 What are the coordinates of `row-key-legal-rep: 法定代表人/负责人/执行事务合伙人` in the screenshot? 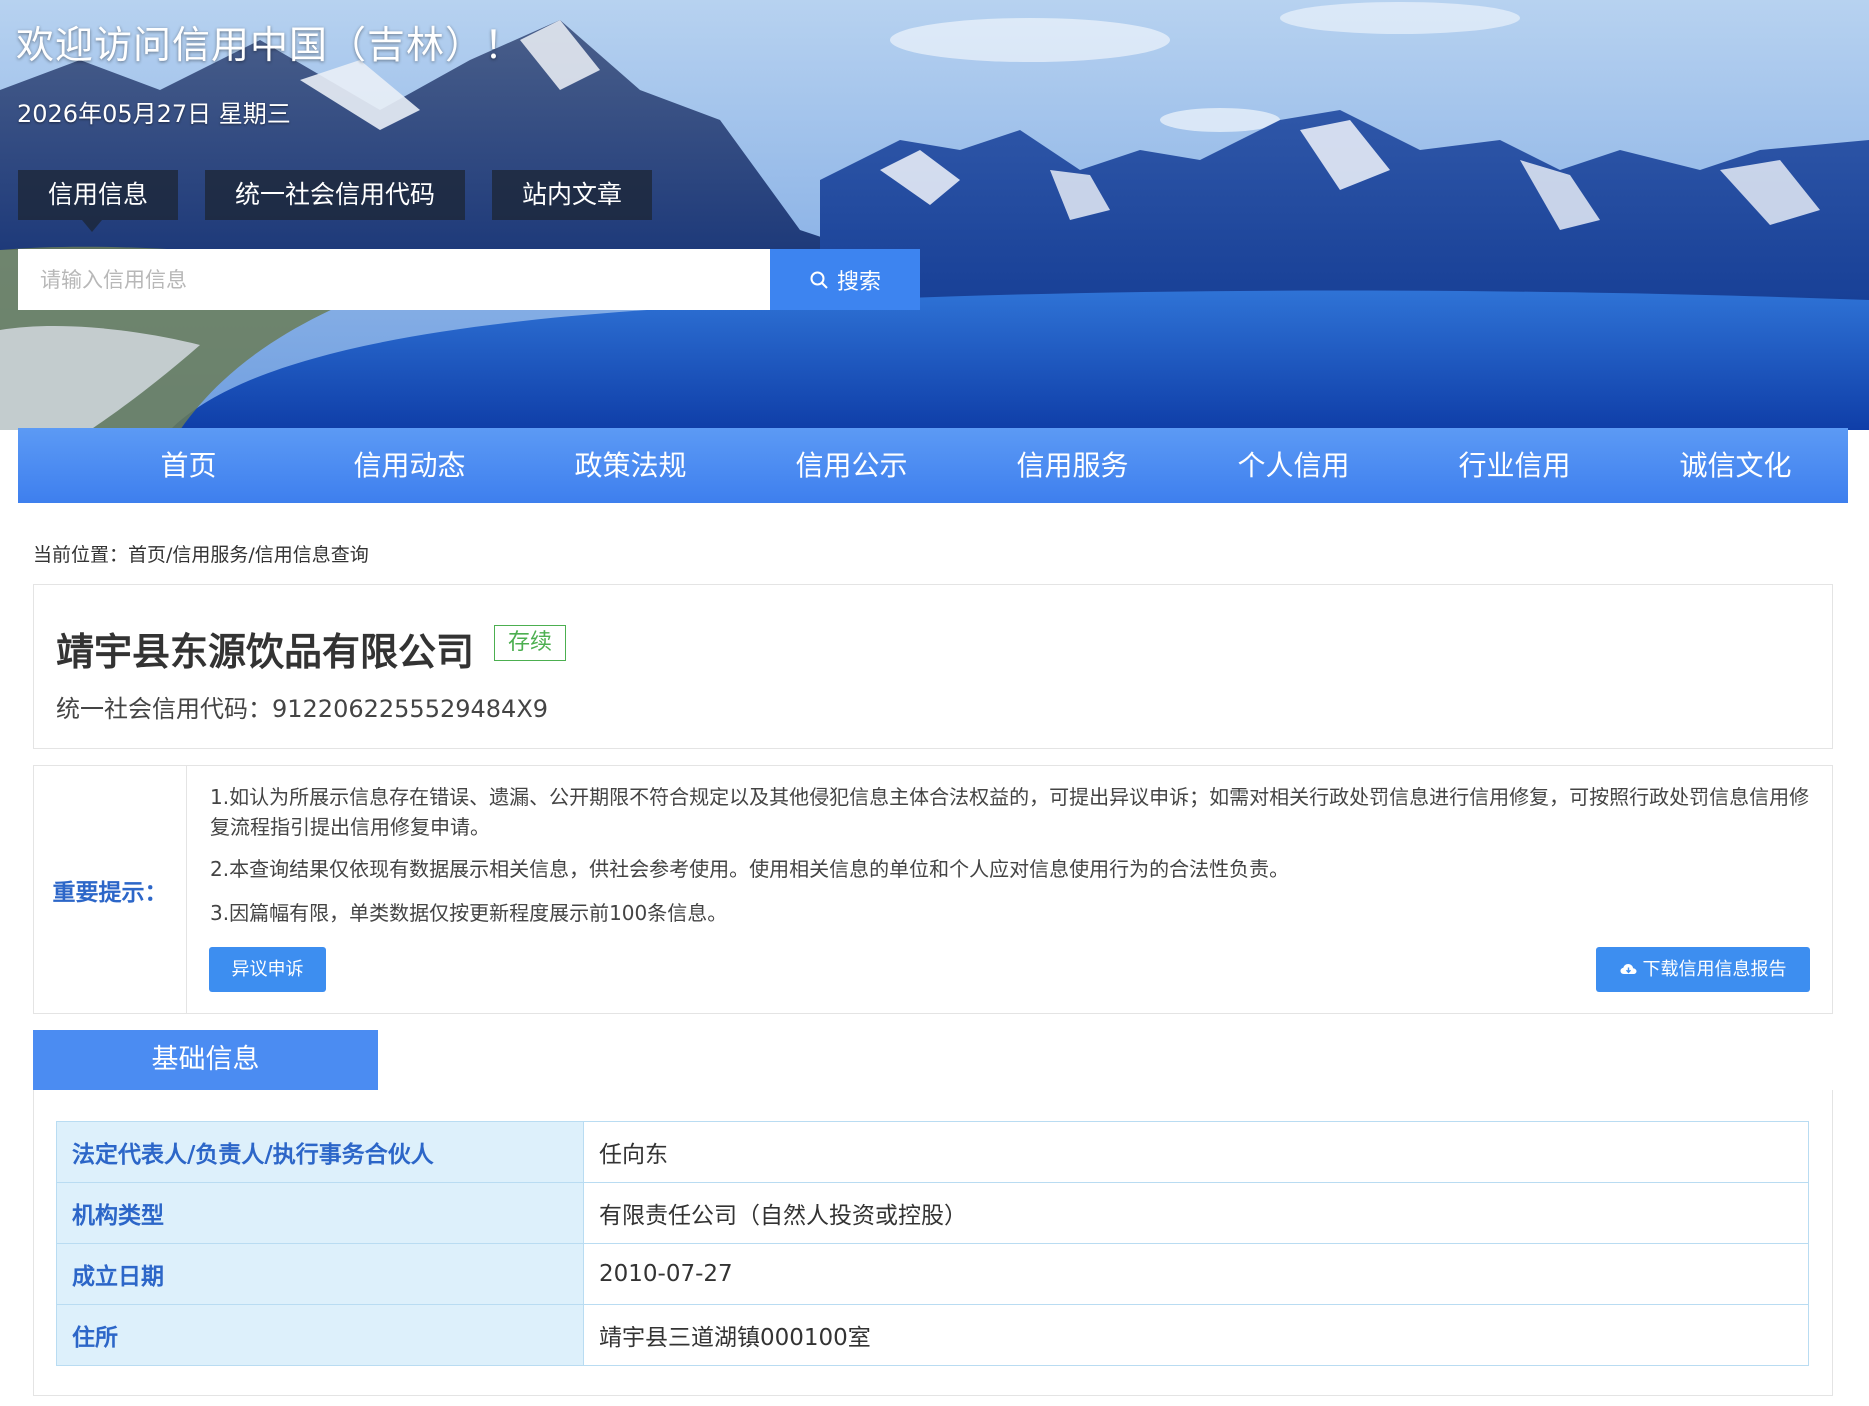 It's located at (320, 1152).